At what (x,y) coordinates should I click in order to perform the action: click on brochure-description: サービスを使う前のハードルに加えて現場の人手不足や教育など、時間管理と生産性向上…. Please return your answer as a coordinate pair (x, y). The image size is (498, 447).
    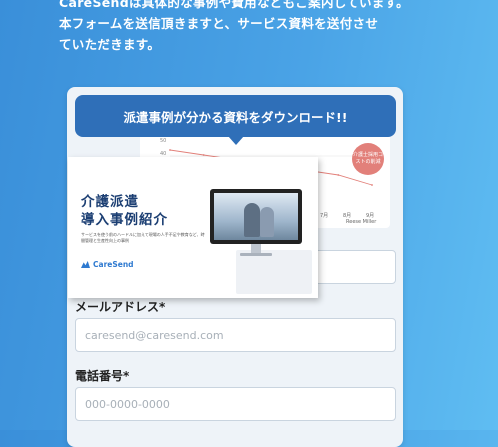
    Looking at the image, I should click on (143, 237).